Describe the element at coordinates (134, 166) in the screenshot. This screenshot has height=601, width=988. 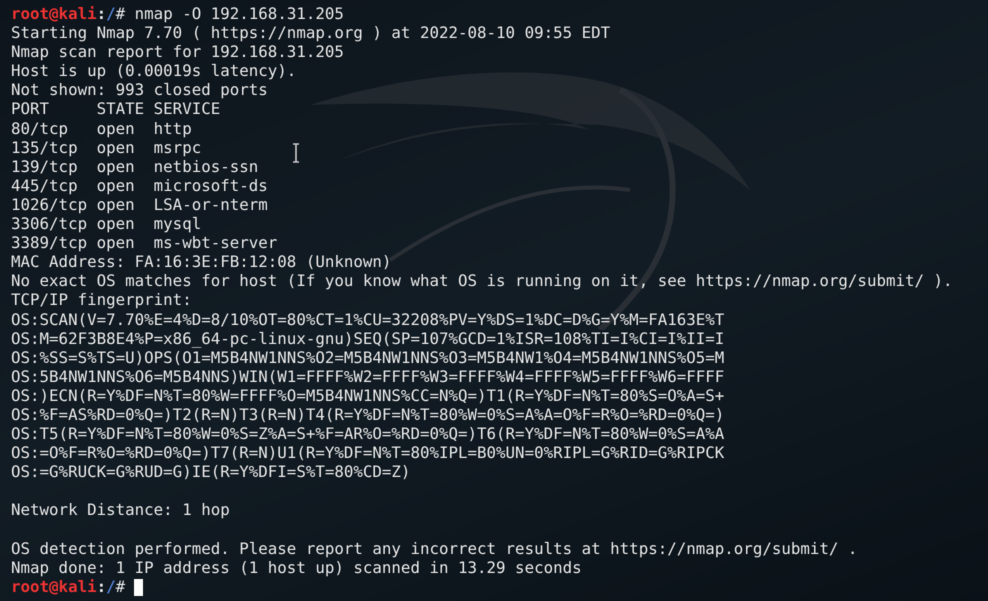
I see `output-line: 139/tcp open netbios-ssn` at that location.